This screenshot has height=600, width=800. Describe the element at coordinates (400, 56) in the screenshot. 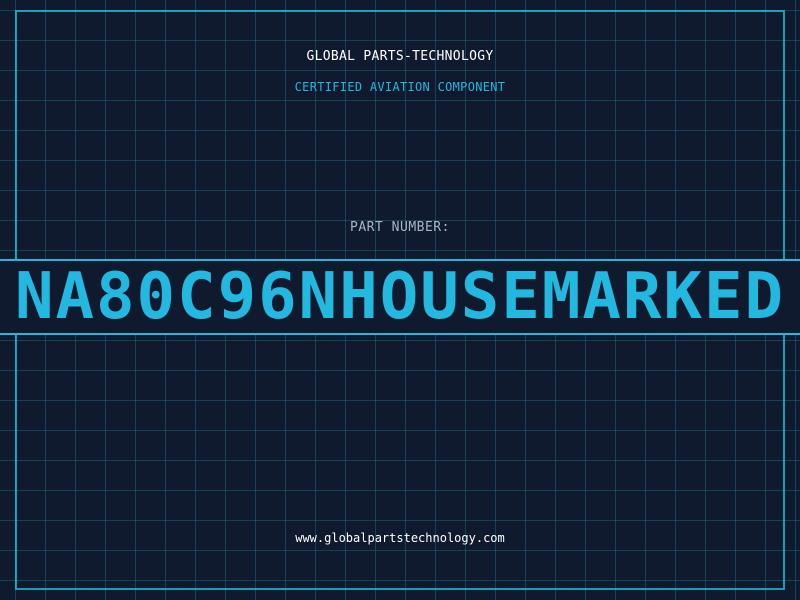

I see `company-name: GLOBAL PARTS-TECHNOLOGY` at that location.